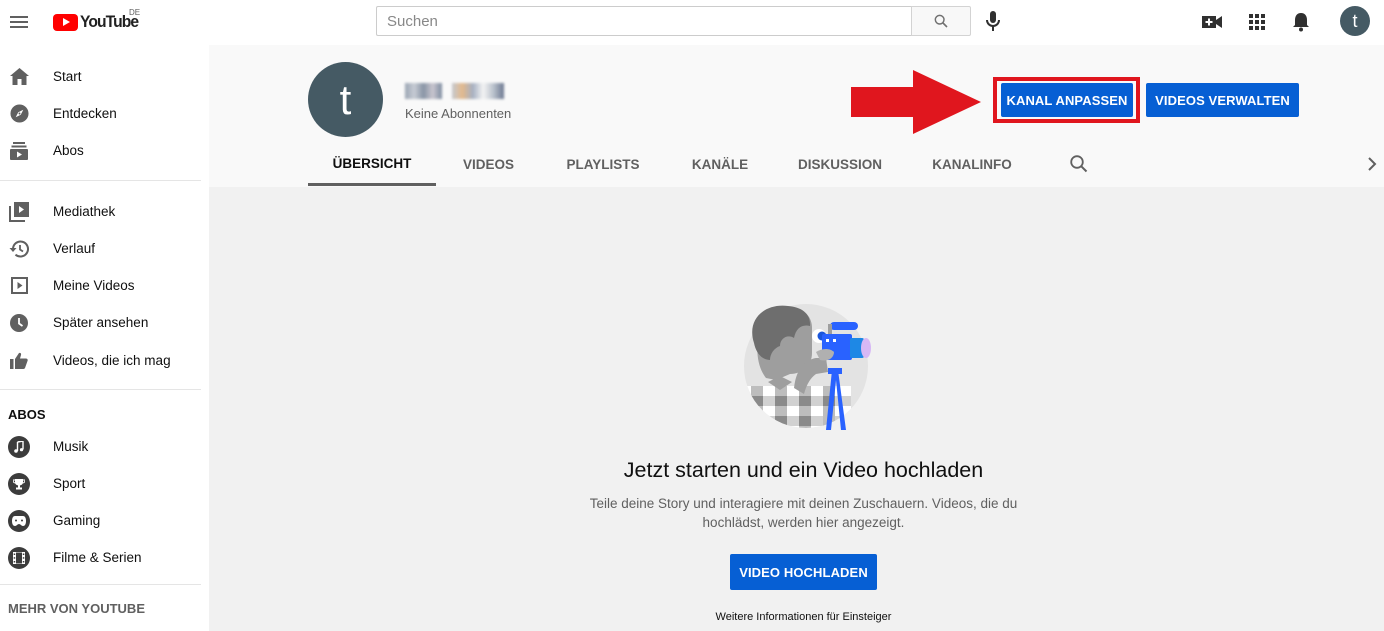 The image size is (1384, 631). I want to click on channel-avatar: t, so click(345, 99).